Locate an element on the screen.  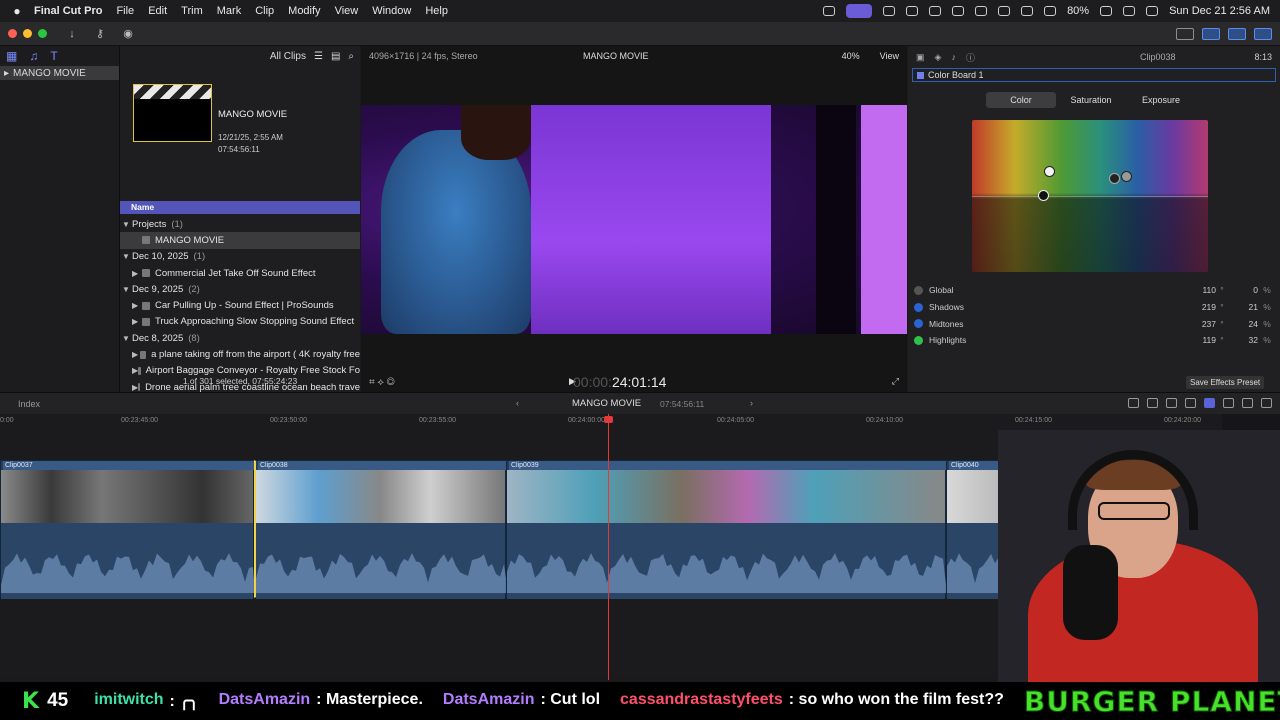
effects-browser-icon is located at coordinates (1247, 403).